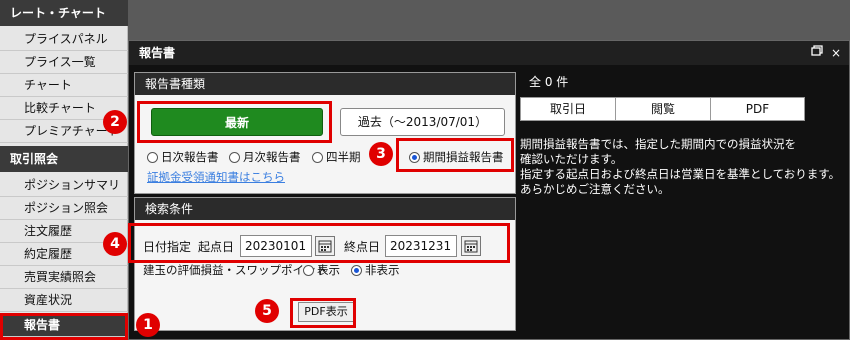 This screenshot has width=850, height=340. Describe the element at coordinates (237, 122) in the screenshot. I see `latest-button: 最新` at that location.